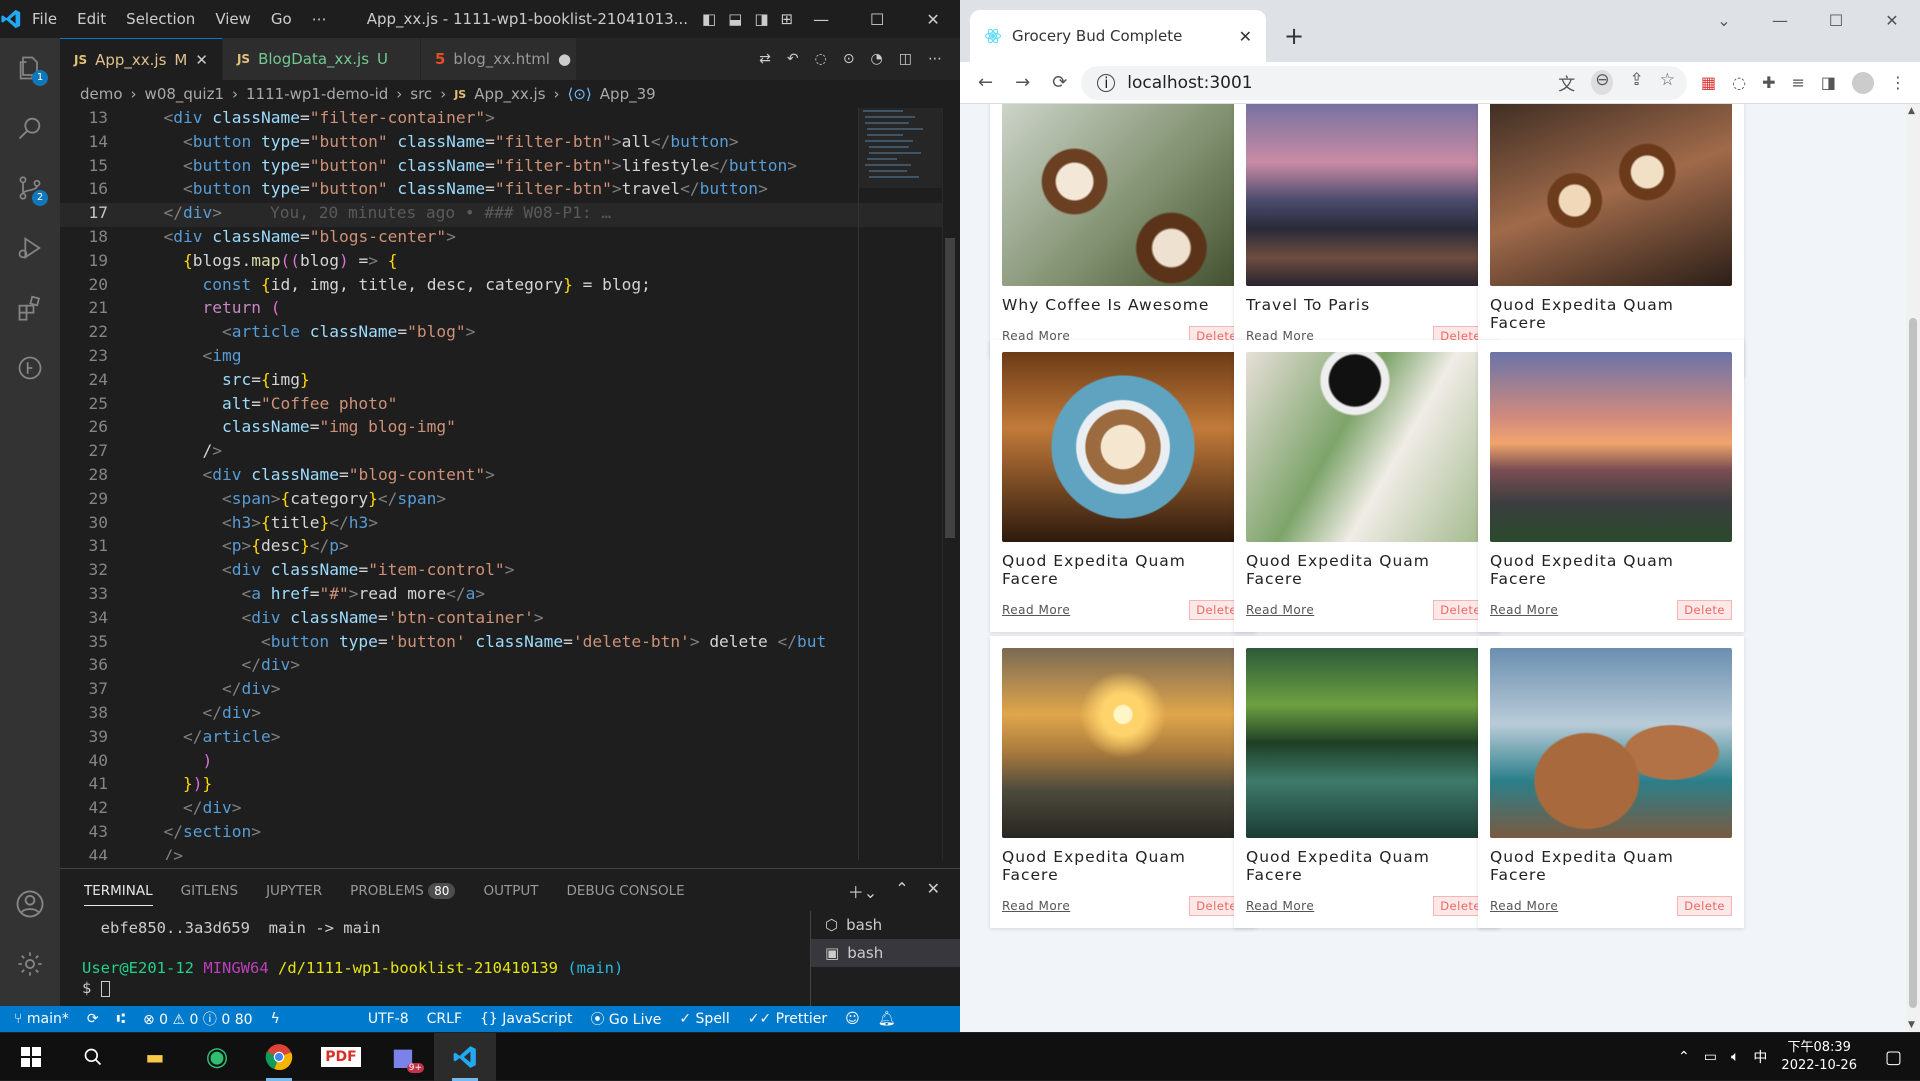 The height and width of the screenshot is (1081, 1920). What do you see at coordinates (1735, 1057) in the screenshot?
I see `volume-icon: 🔈︎` at bounding box center [1735, 1057].